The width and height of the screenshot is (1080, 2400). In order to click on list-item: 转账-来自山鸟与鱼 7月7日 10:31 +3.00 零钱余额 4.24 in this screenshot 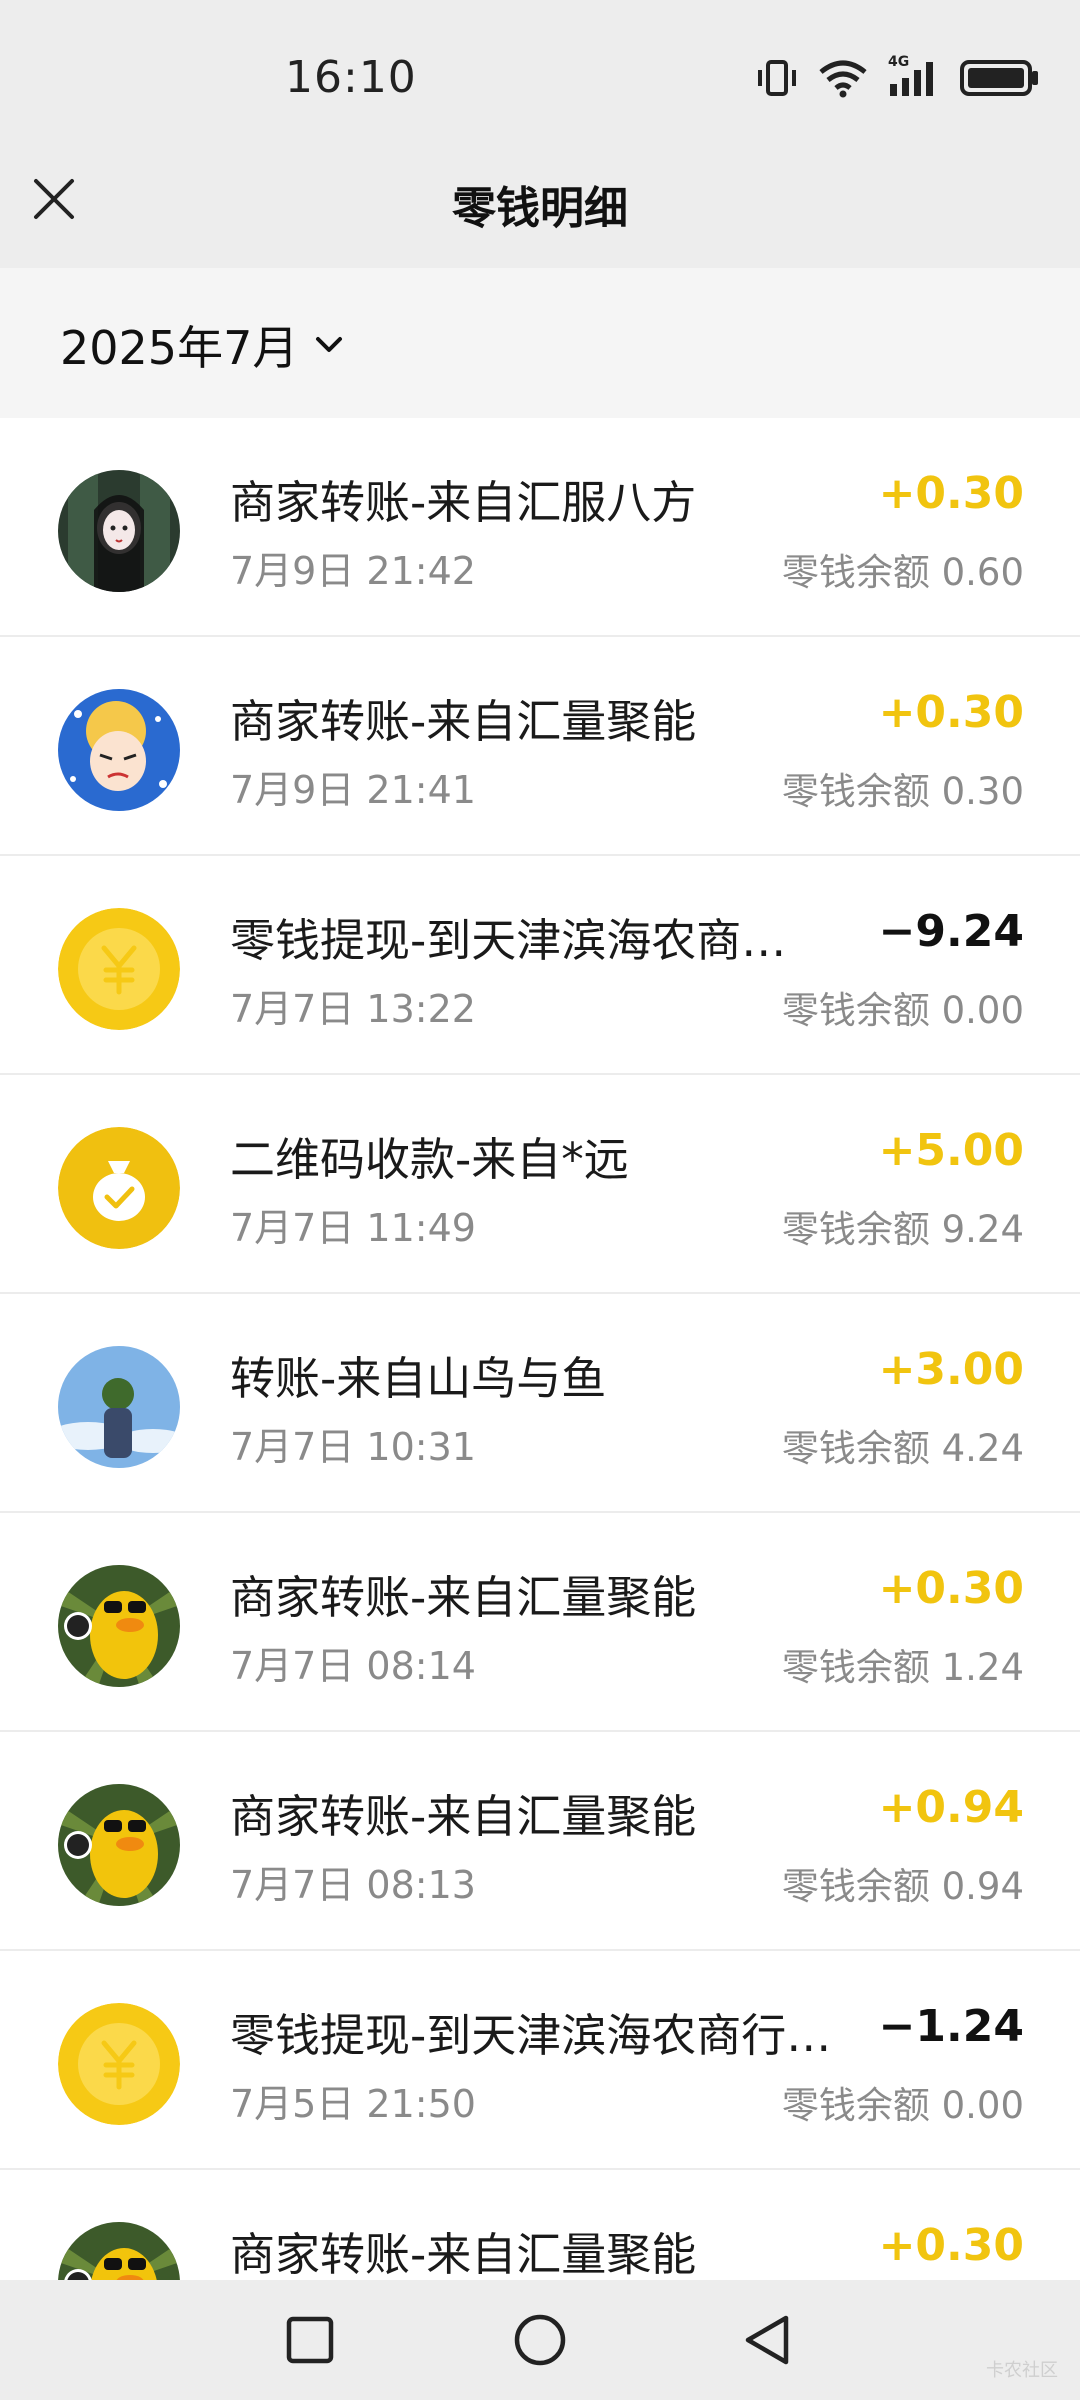, I will do `click(540, 1403)`.